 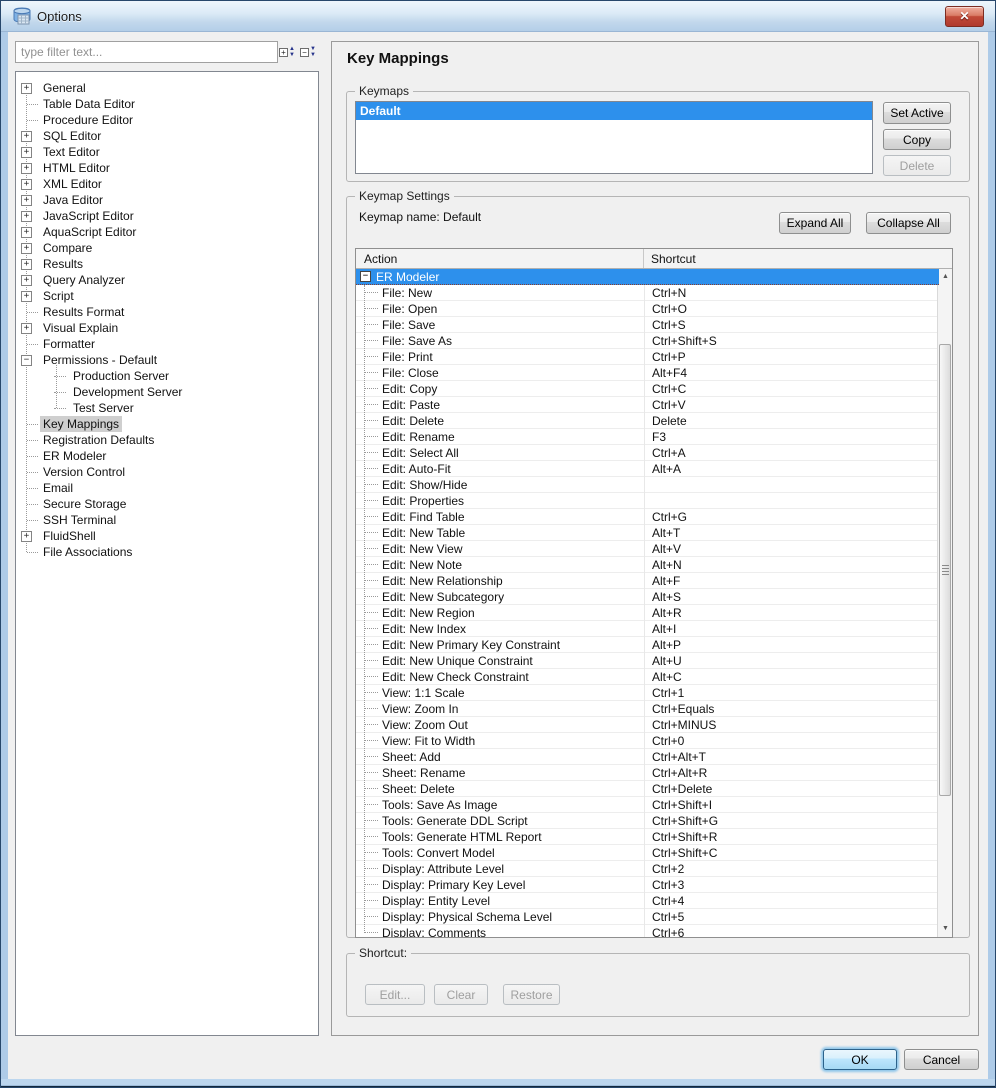 I want to click on table-row-edit-delete: Edit: Delete Delete, so click(x=647, y=421).